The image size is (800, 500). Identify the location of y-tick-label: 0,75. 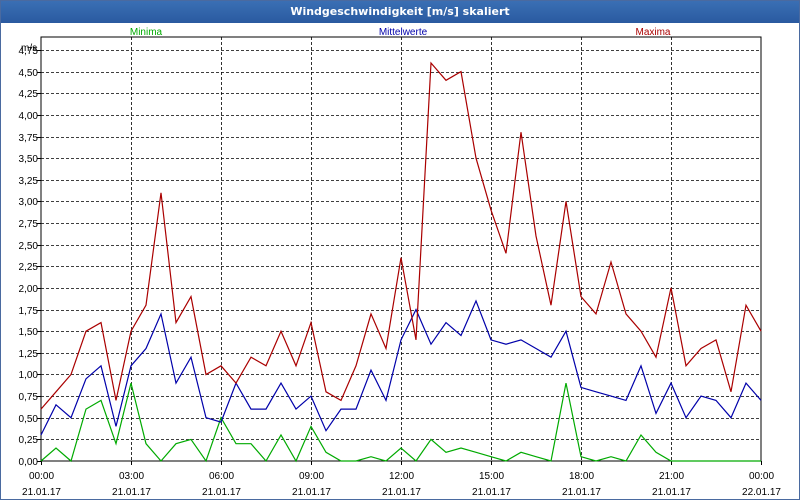
(29, 397).